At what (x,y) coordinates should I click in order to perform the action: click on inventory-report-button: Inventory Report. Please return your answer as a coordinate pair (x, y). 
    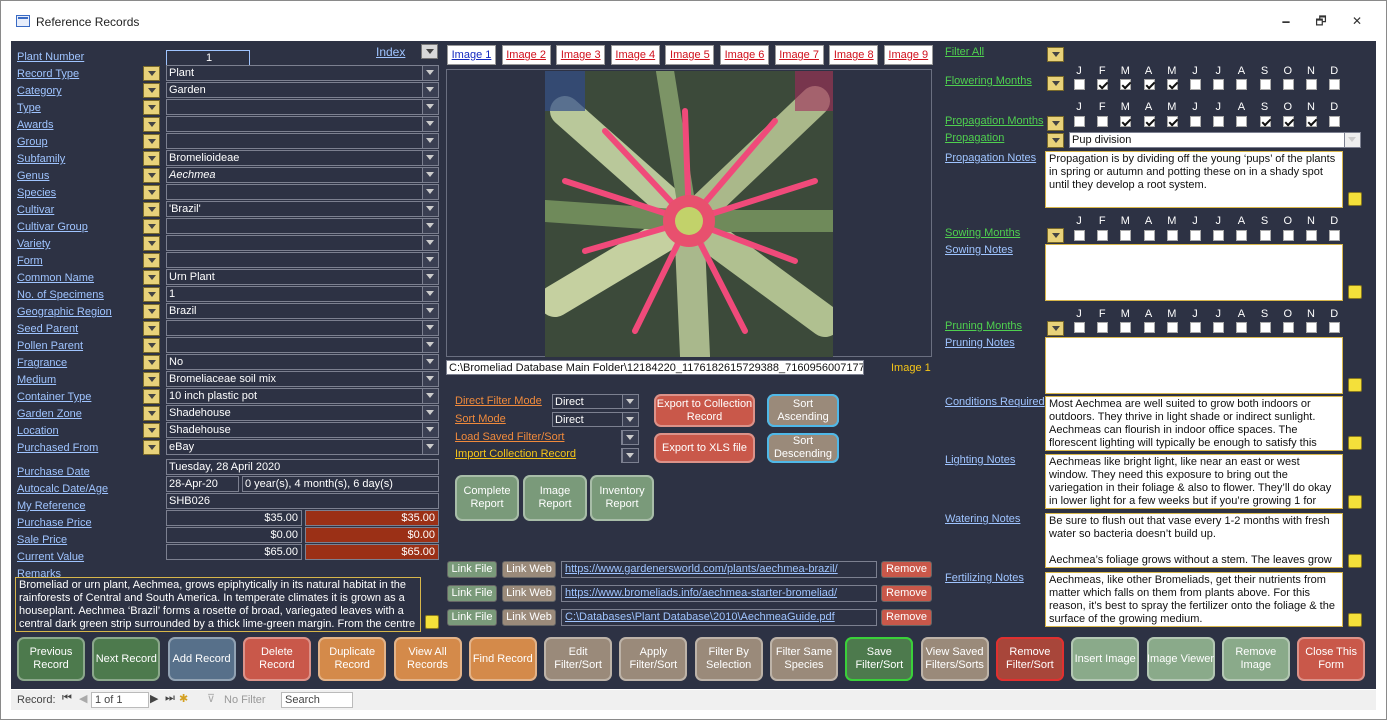
    Looking at the image, I should click on (622, 498).